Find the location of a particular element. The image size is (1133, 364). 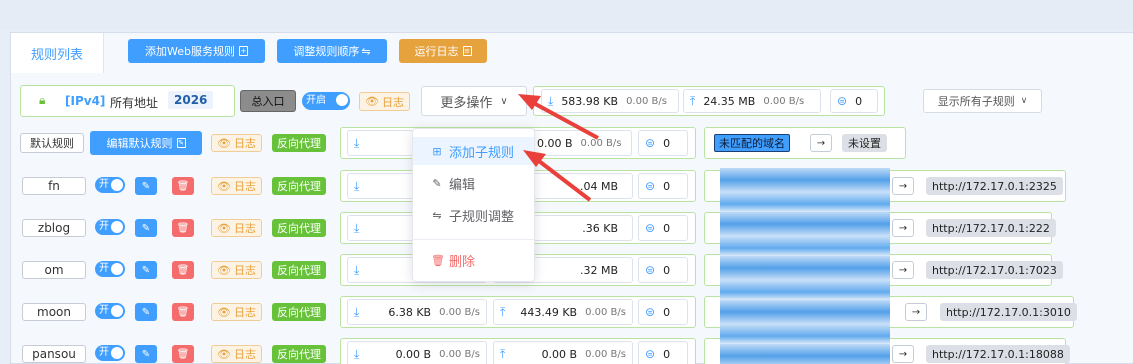

arrow-to-add-sub-rule is located at coordinates (562, 179).